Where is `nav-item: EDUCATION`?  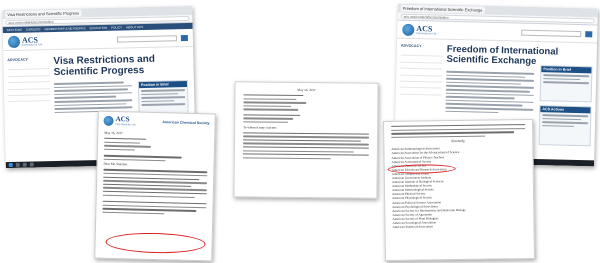
nav-item: EDUCATION is located at coordinates (99, 28).